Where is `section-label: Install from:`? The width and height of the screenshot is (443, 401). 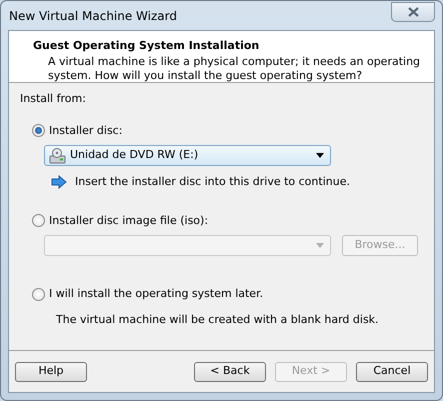
section-label: Install from: is located at coordinates (53, 99).